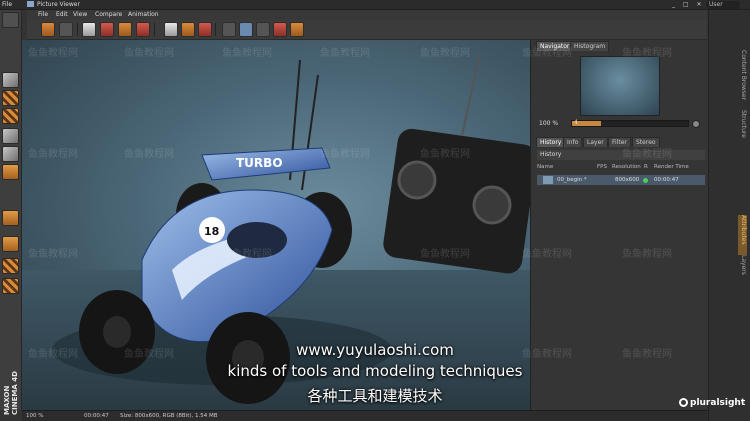 This screenshot has height=421, width=750. I want to click on left-toolbar: MAXON CINEMA 4D, so click(11, 212).